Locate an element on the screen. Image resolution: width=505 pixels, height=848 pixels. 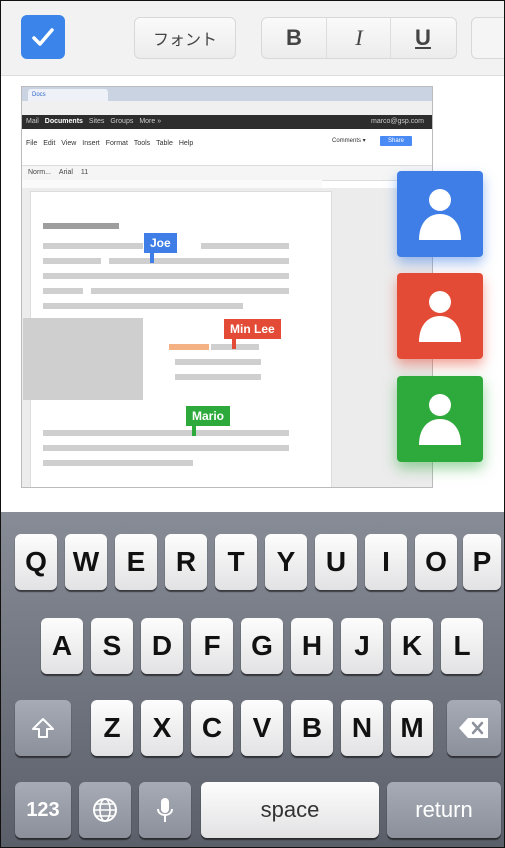
avatar-blue is located at coordinates (440, 214).